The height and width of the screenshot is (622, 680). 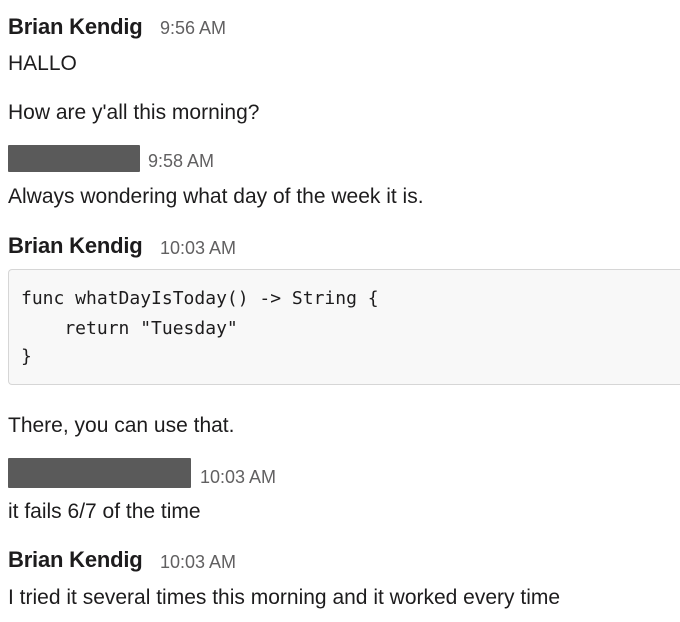 What do you see at coordinates (181, 161) in the screenshot?
I see `message-timestamp: 9:58 AM` at bounding box center [181, 161].